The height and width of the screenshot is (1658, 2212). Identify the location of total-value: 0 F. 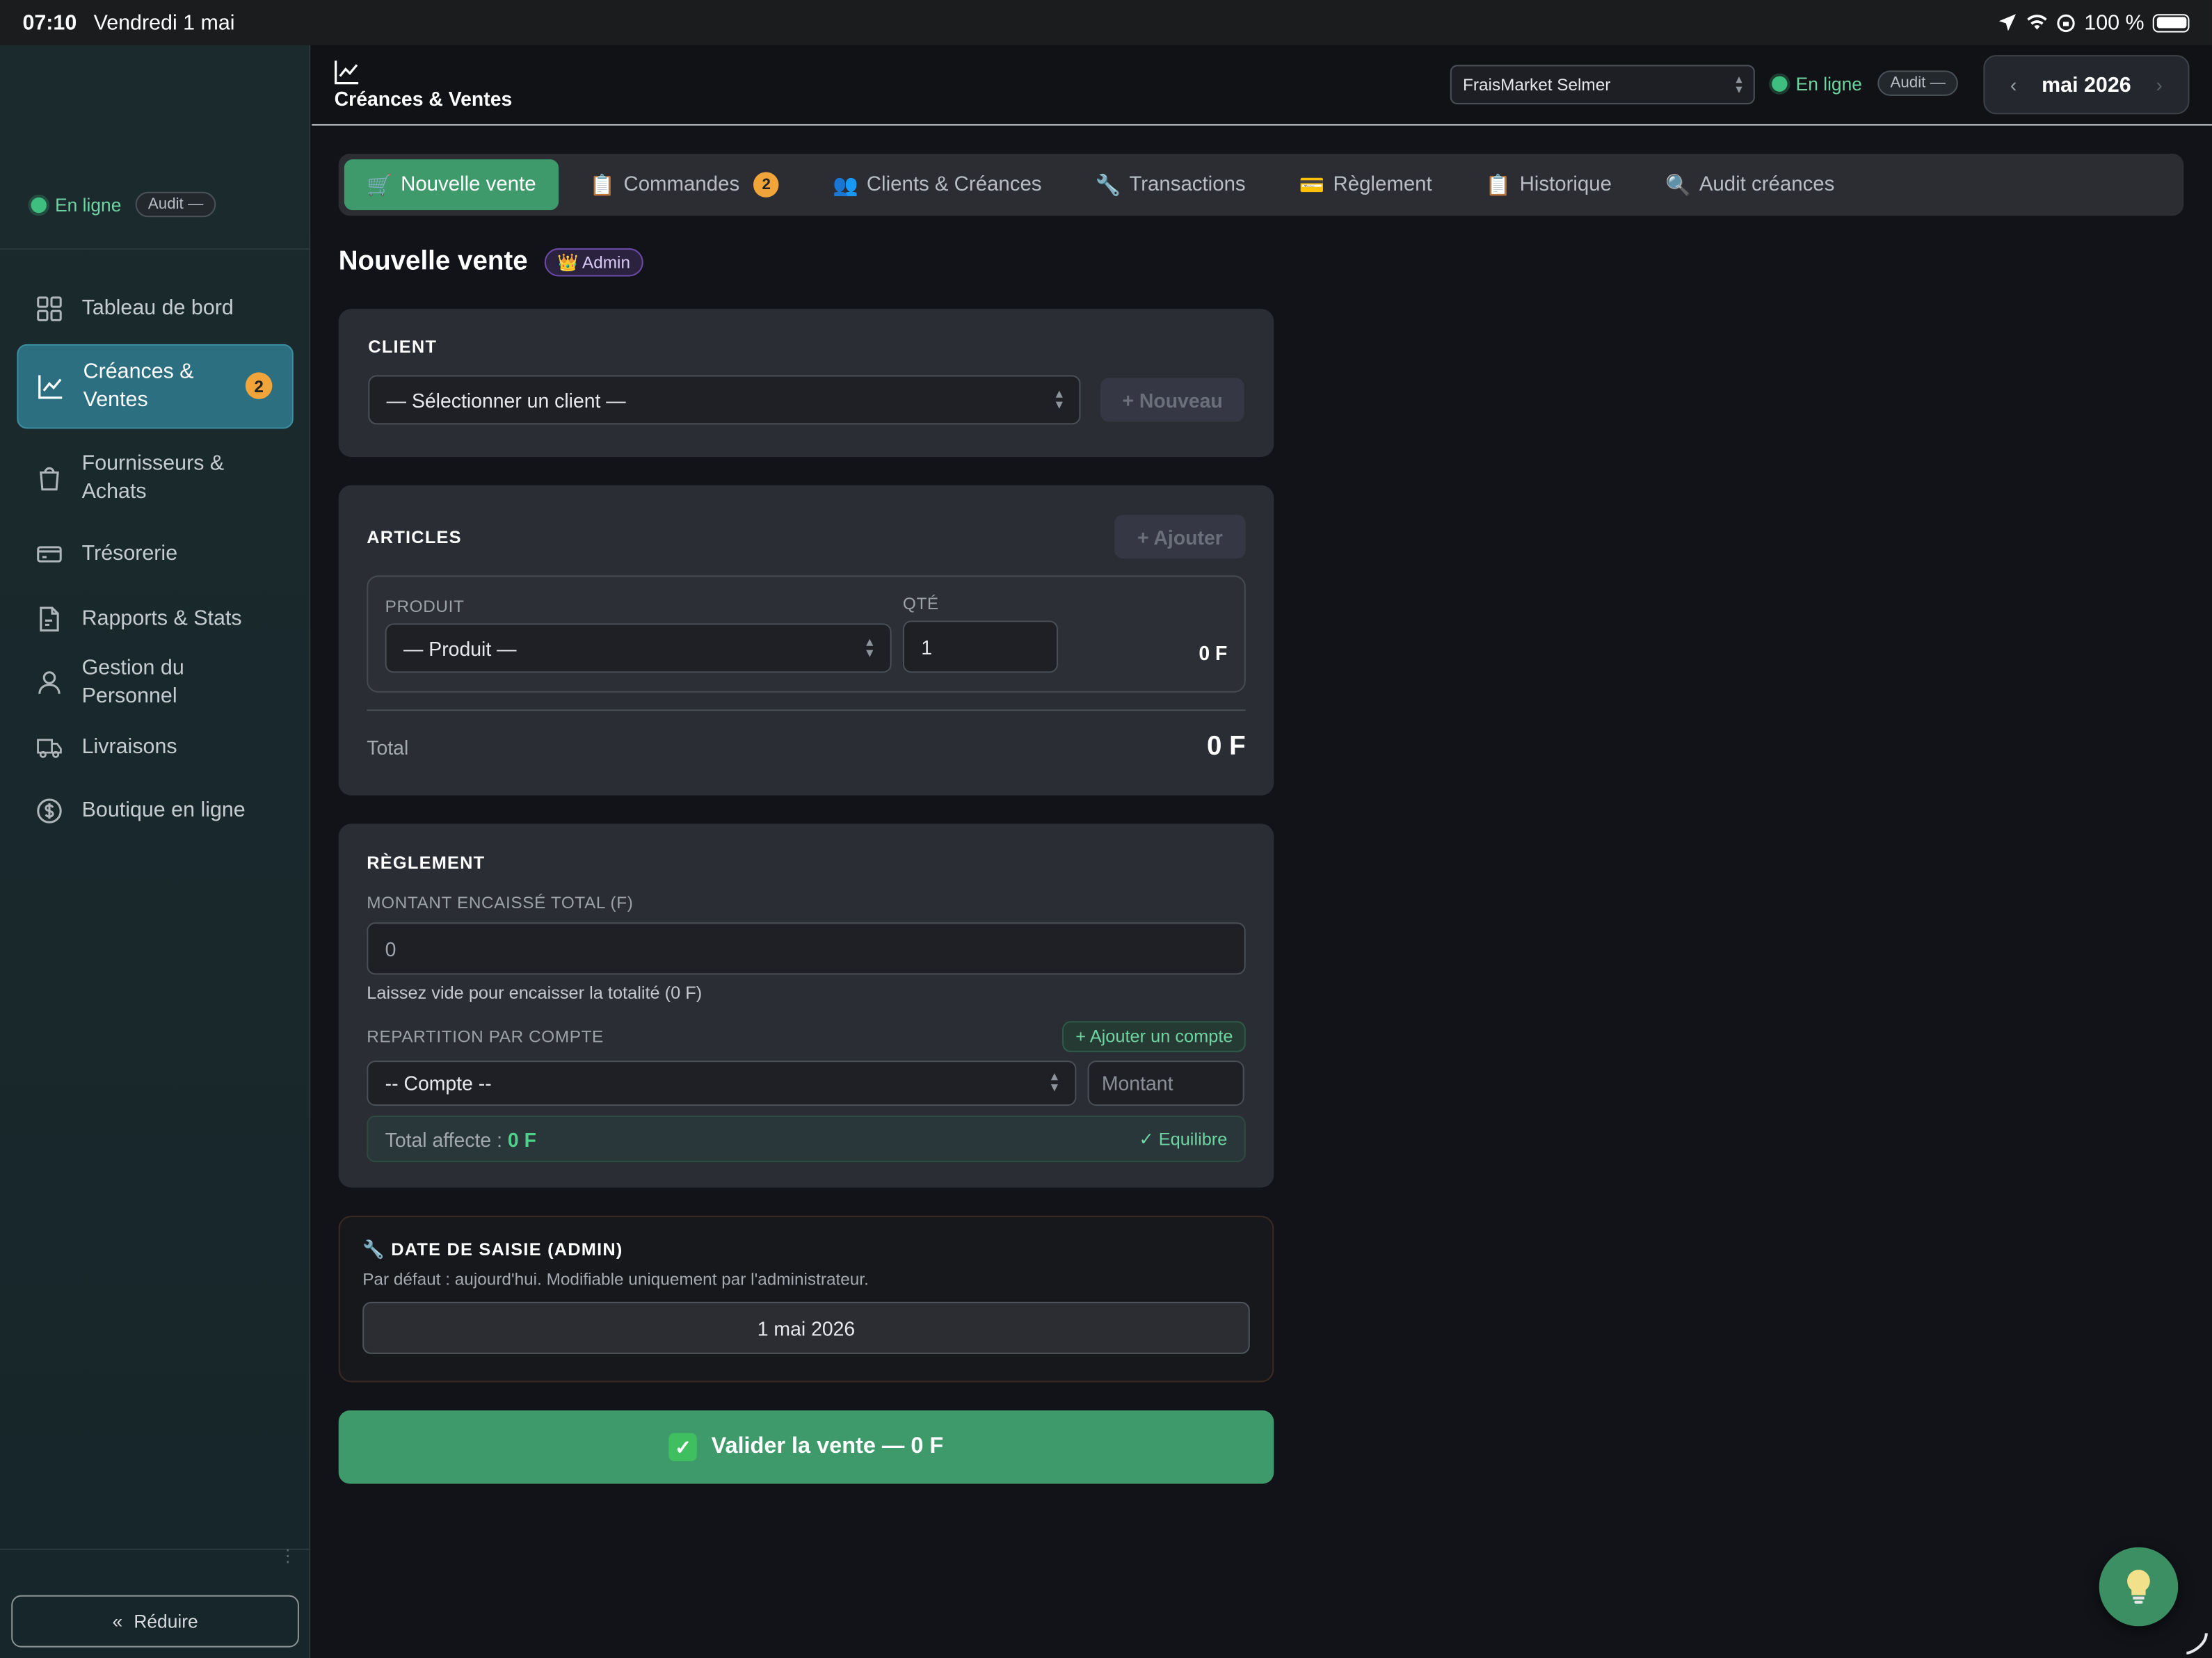
(1226, 747).